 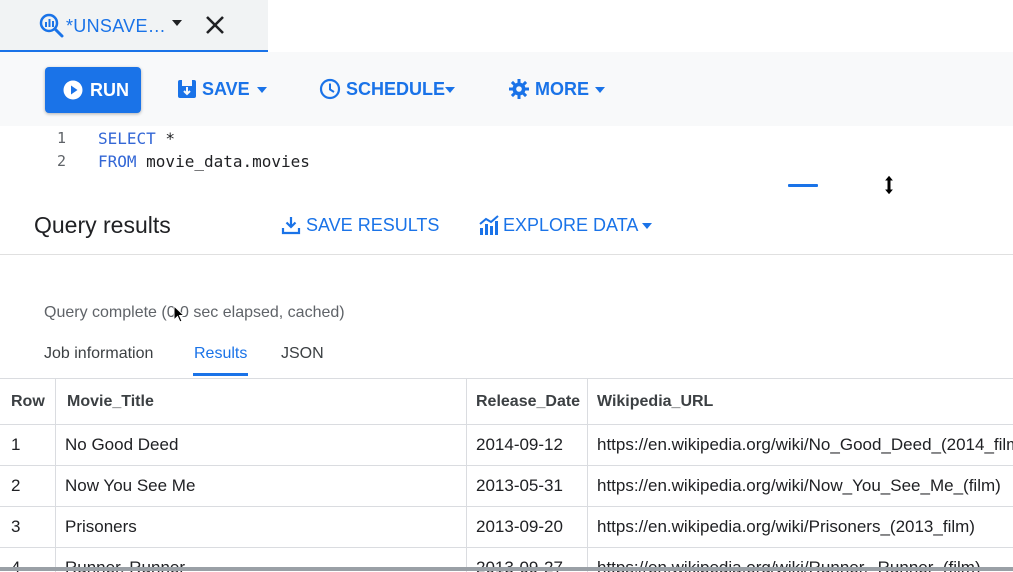 I want to click on results-title: Query results, so click(x=102, y=225).